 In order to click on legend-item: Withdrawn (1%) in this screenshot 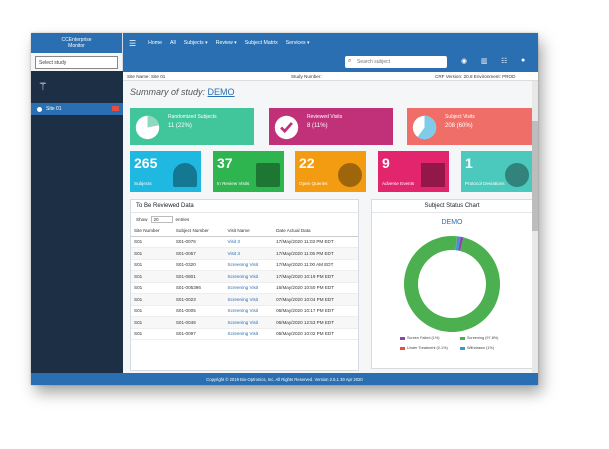, I will do `click(477, 348)`.